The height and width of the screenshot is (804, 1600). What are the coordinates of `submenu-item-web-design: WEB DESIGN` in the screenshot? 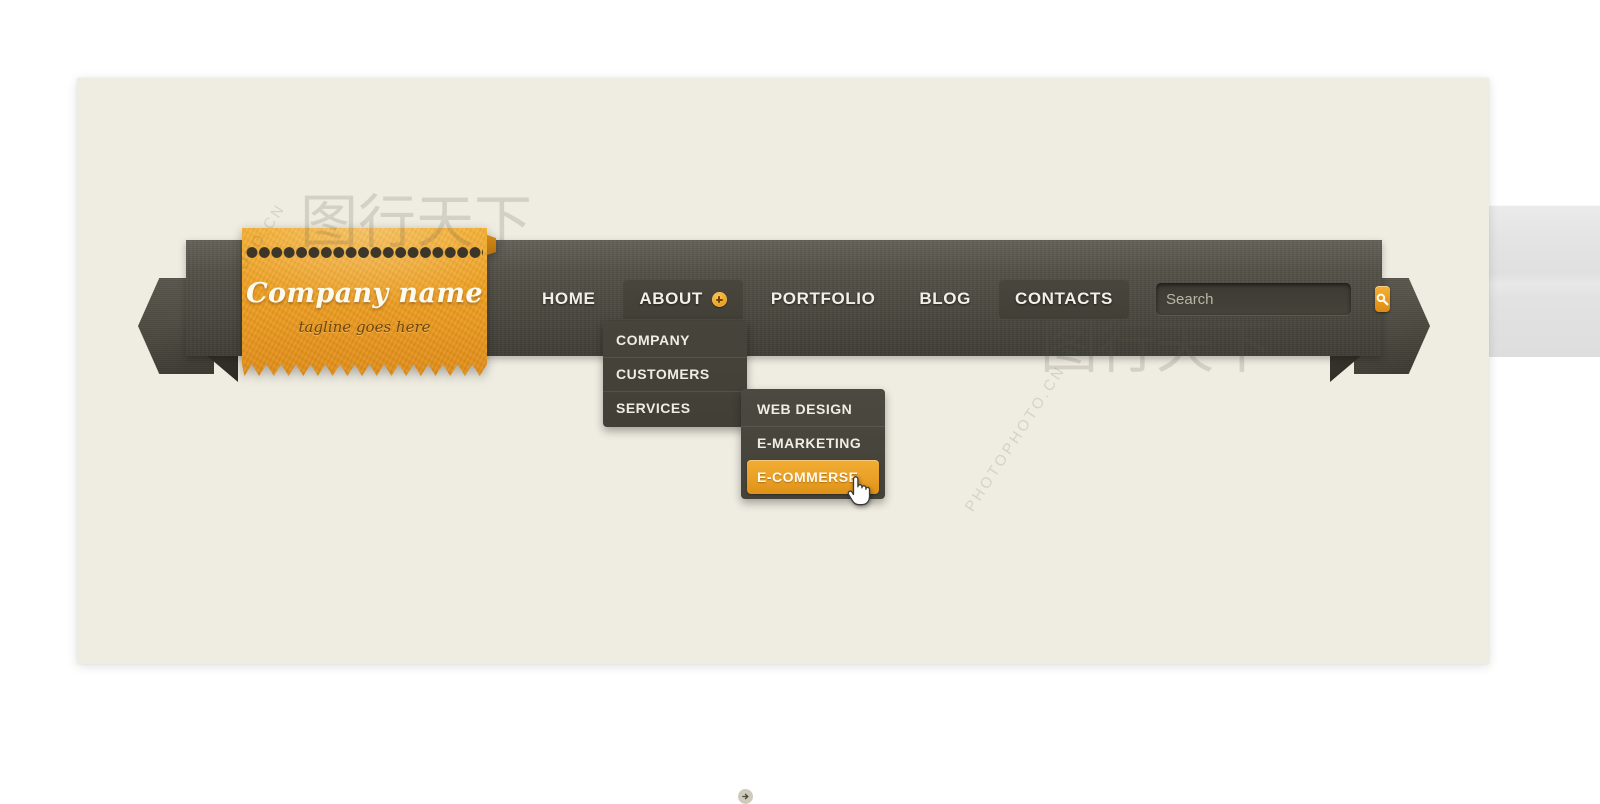 It's located at (813, 409).